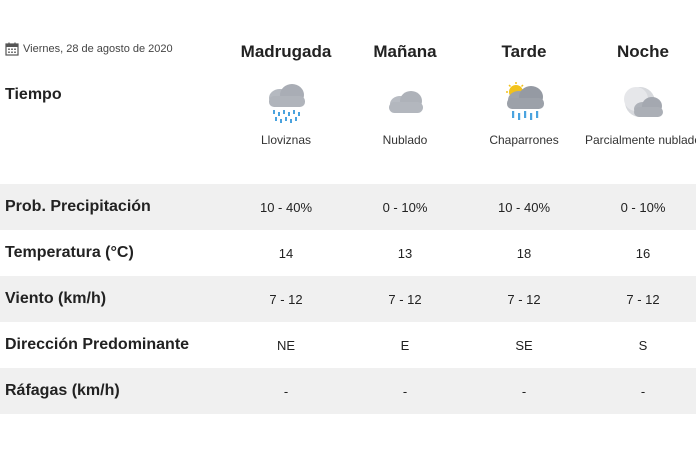  What do you see at coordinates (78, 206) in the screenshot?
I see `row-label: Prob. Precipitación` at bounding box center [78, 206].